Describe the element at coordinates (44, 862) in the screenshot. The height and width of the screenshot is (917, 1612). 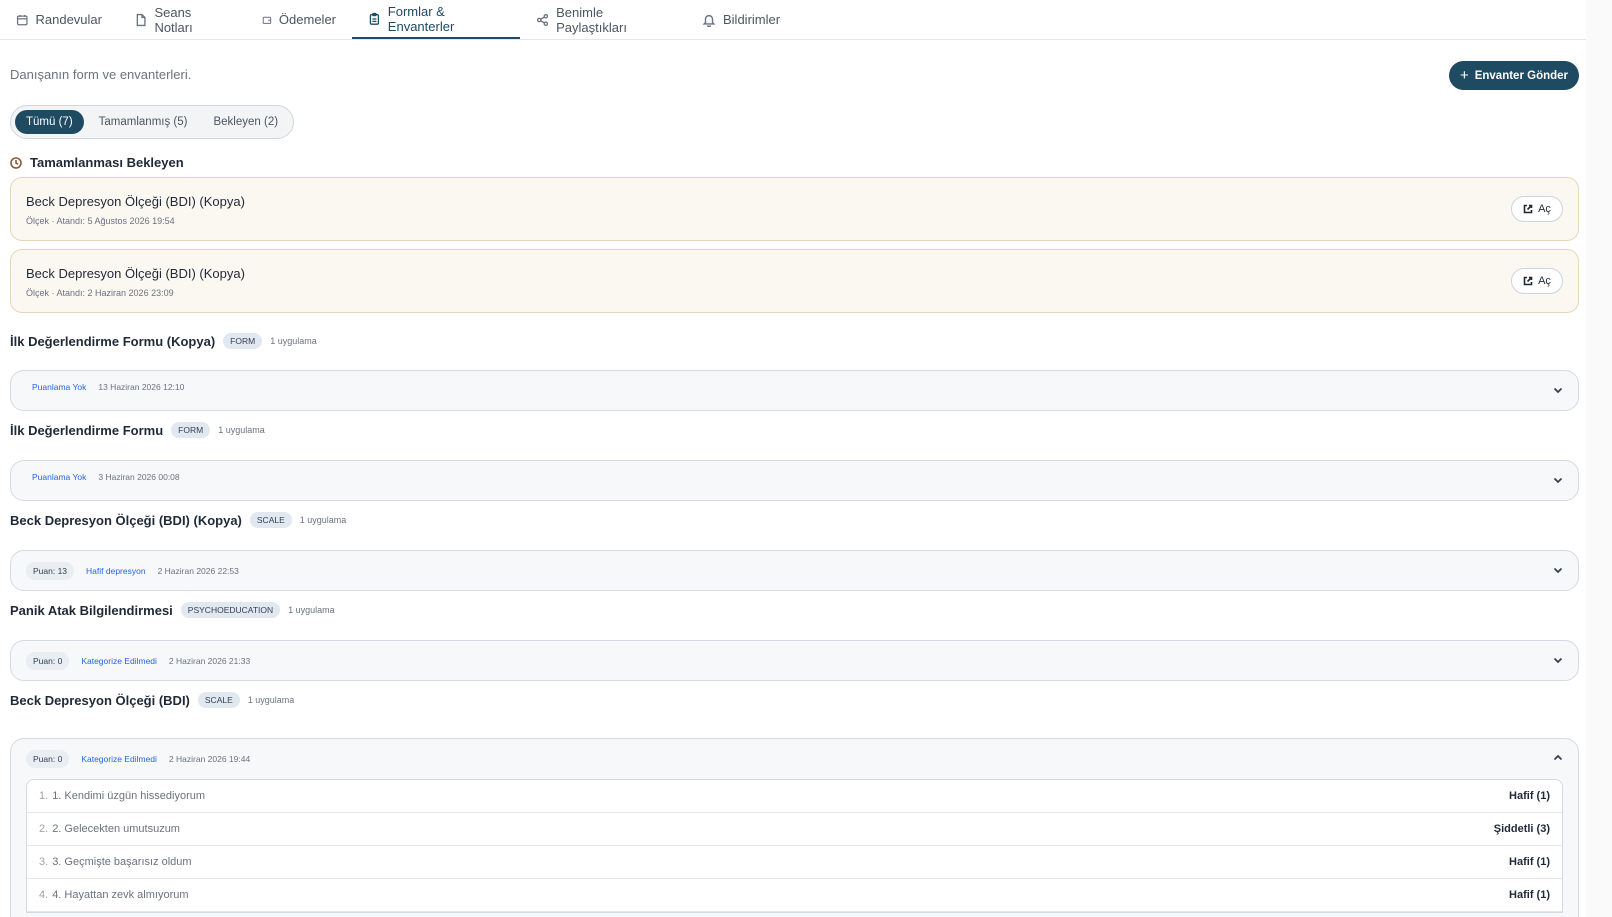
I see `answer-number: 3.` at that location.